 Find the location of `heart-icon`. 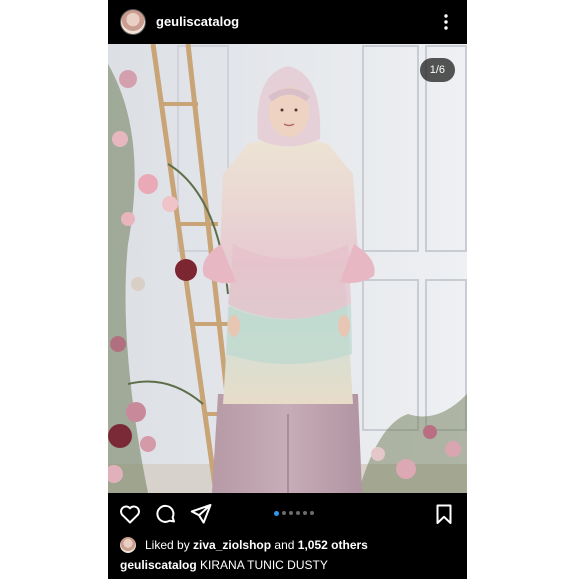

heart-icon is located at coordinates (130, 514).